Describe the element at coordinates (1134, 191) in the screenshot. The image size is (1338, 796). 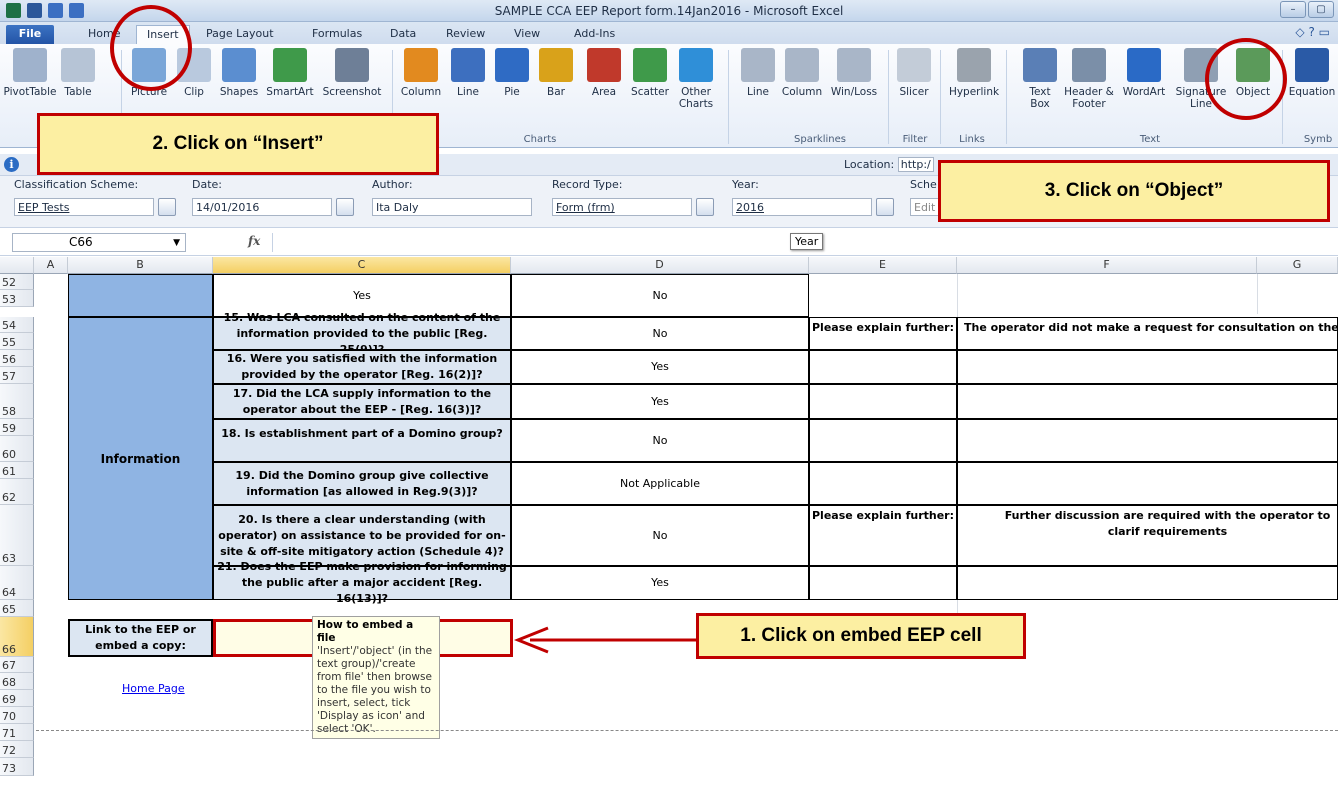
I see `callout-step-3: 3. Click on “Object”` at that location.